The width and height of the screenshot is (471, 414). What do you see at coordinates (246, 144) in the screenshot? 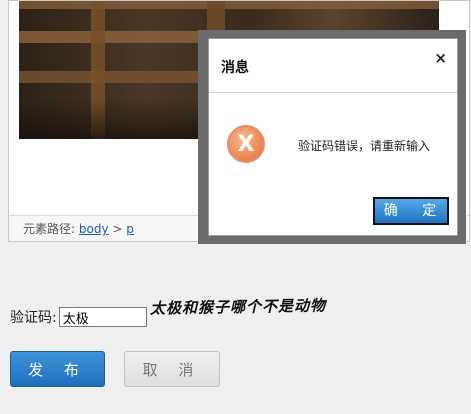
I see `error-x-icon: X` at bounding box center [246, 144].